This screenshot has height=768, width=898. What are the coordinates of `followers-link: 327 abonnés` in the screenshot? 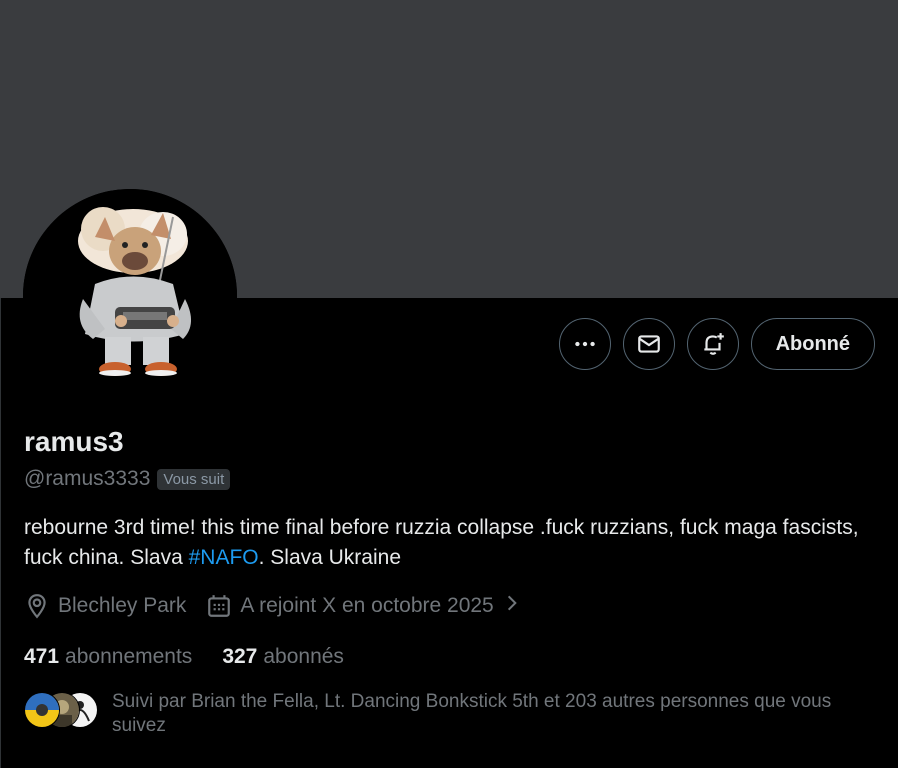 It's located at (283, 657).